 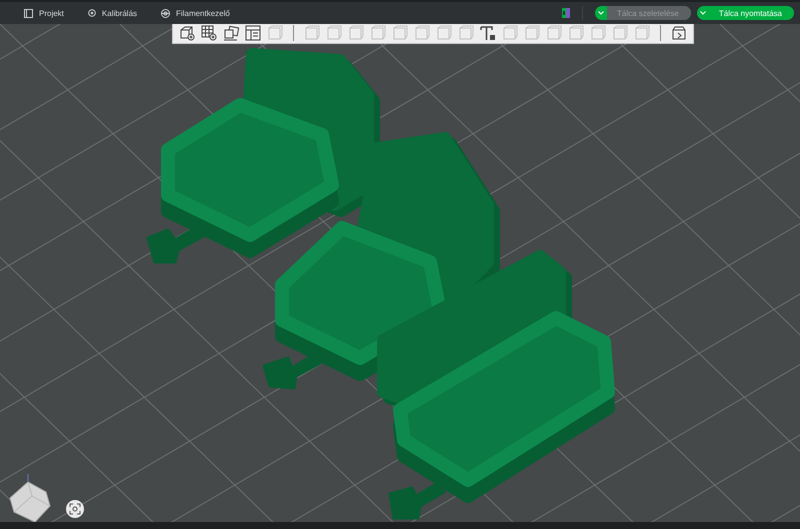 I want to click on focus-icon, so click(x=75, y=509).